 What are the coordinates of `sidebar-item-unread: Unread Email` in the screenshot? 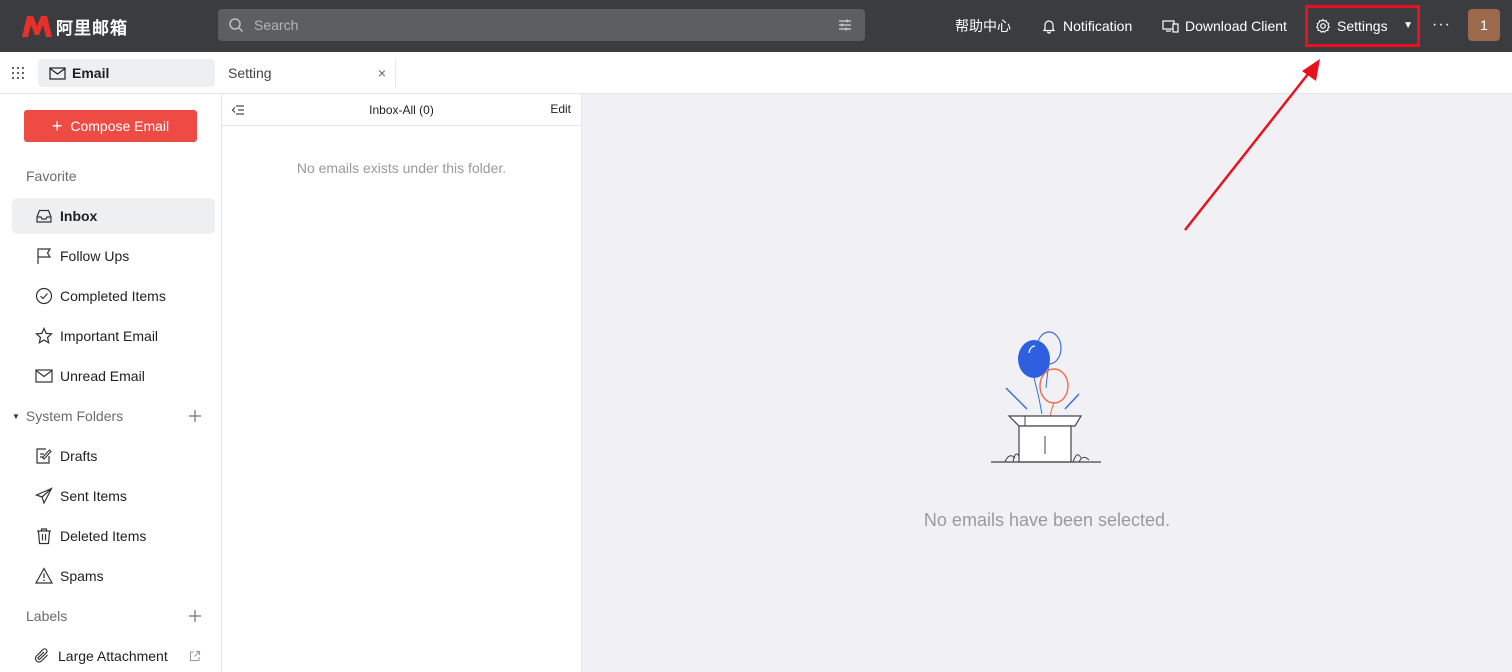 It's located at (113, 376).